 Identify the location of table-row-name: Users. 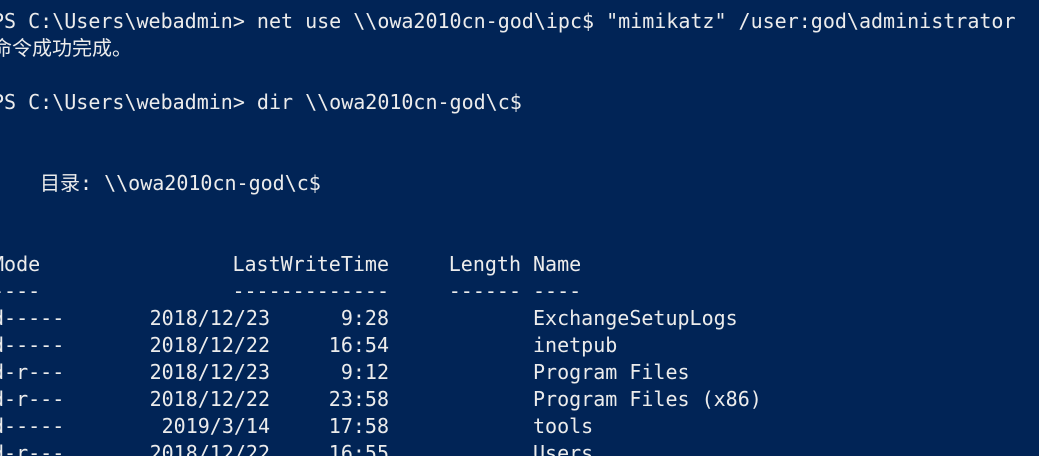
(563, 448).